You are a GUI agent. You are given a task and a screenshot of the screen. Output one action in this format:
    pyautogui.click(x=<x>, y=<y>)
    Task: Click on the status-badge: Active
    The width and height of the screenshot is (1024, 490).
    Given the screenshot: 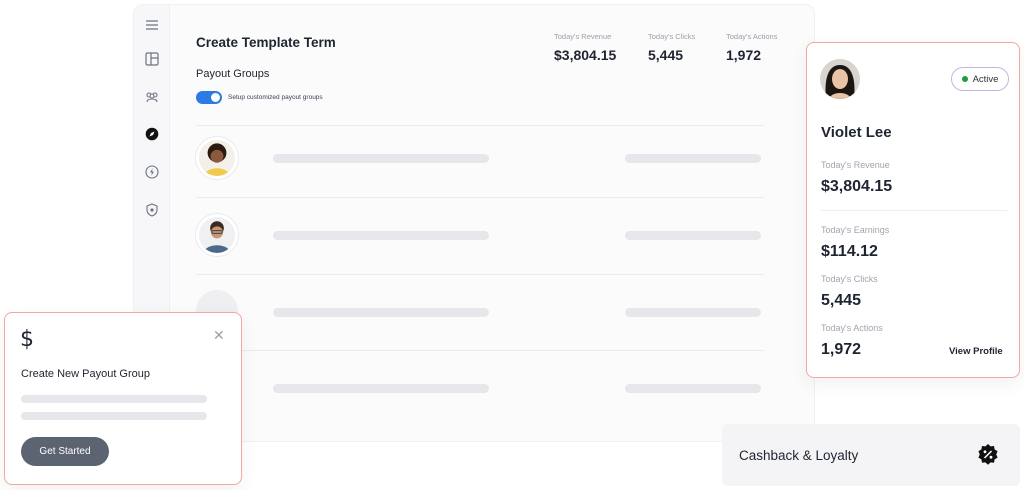 What is the action you would take?
    pyautogui.click(x=980, y=79)
    